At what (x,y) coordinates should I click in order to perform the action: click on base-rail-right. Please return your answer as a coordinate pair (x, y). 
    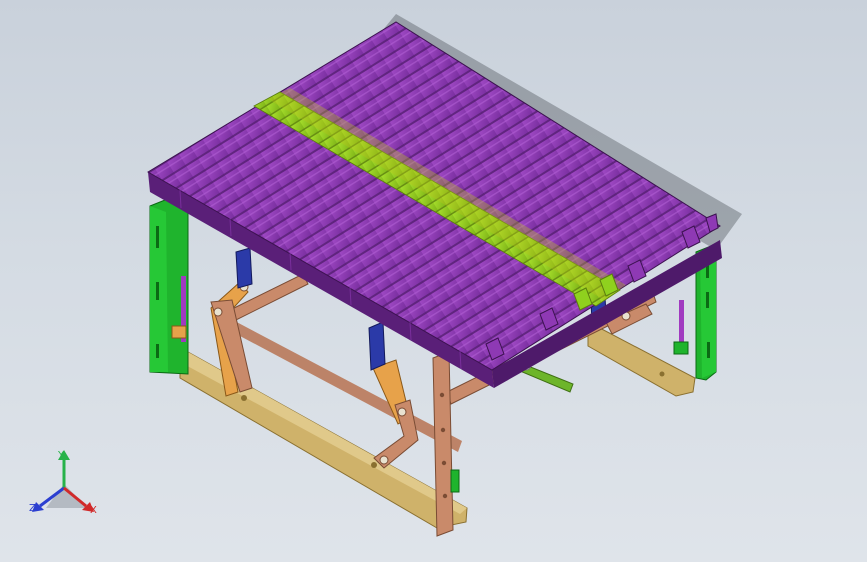
    Looking at the image, I should click on (641, 361).